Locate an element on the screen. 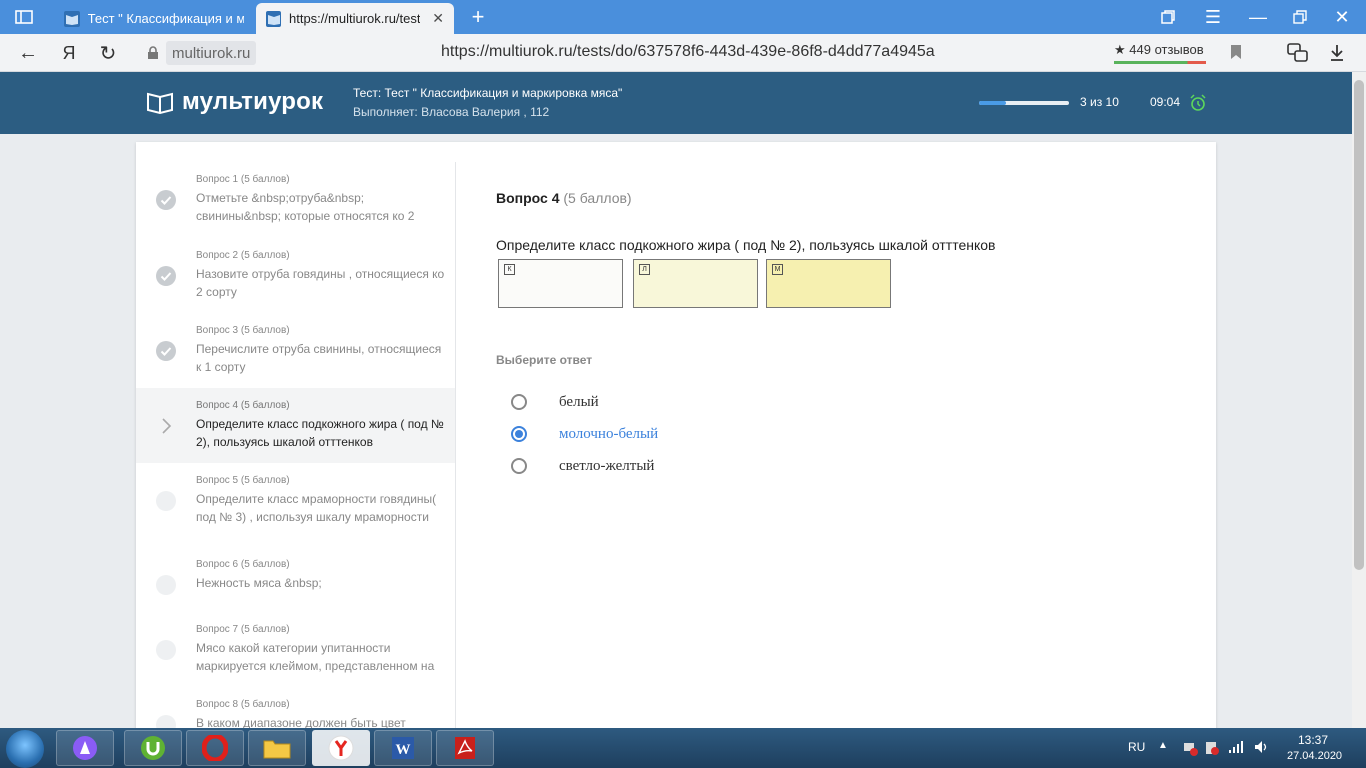 The height and width of the screenshot is (768, 1366). scrollbar-thumb is located at coordinates (1359, 325).